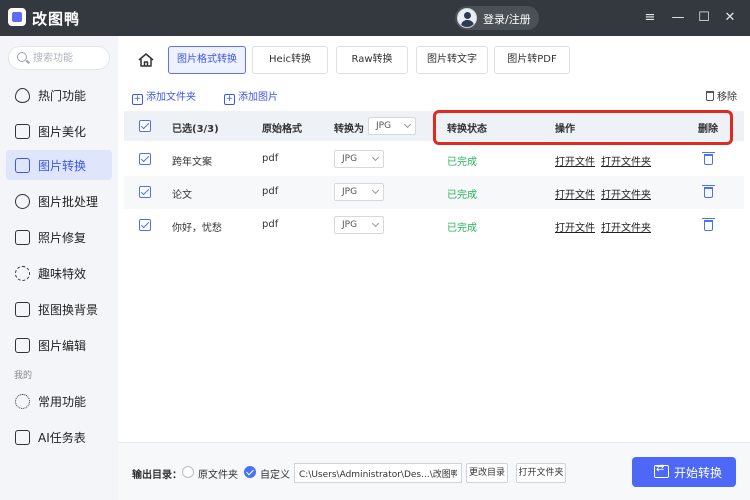  What do you see at coordinates (532, 60) in the screenshot?
I see `tab-image-to-pdf: 图片转PDF` at bounding box center [532, 60].